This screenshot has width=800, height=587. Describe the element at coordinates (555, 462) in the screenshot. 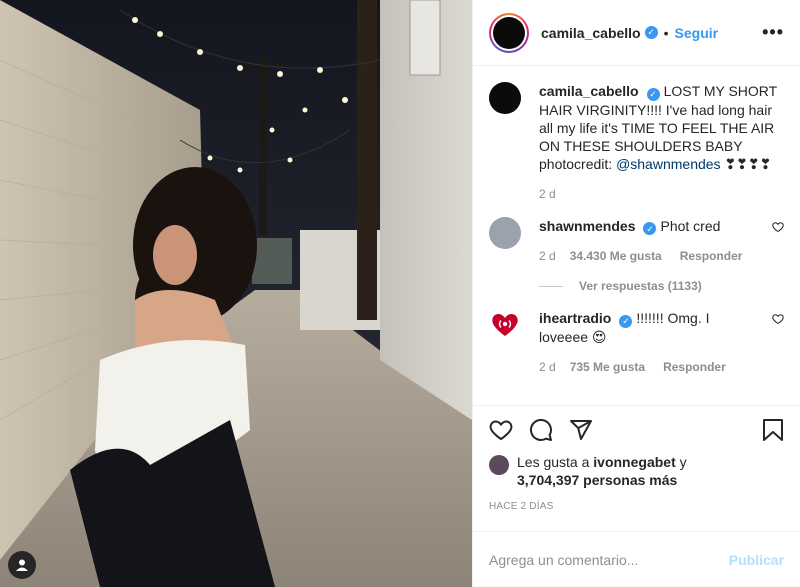

I see `likes-prefix: Les gusta a` at that location.